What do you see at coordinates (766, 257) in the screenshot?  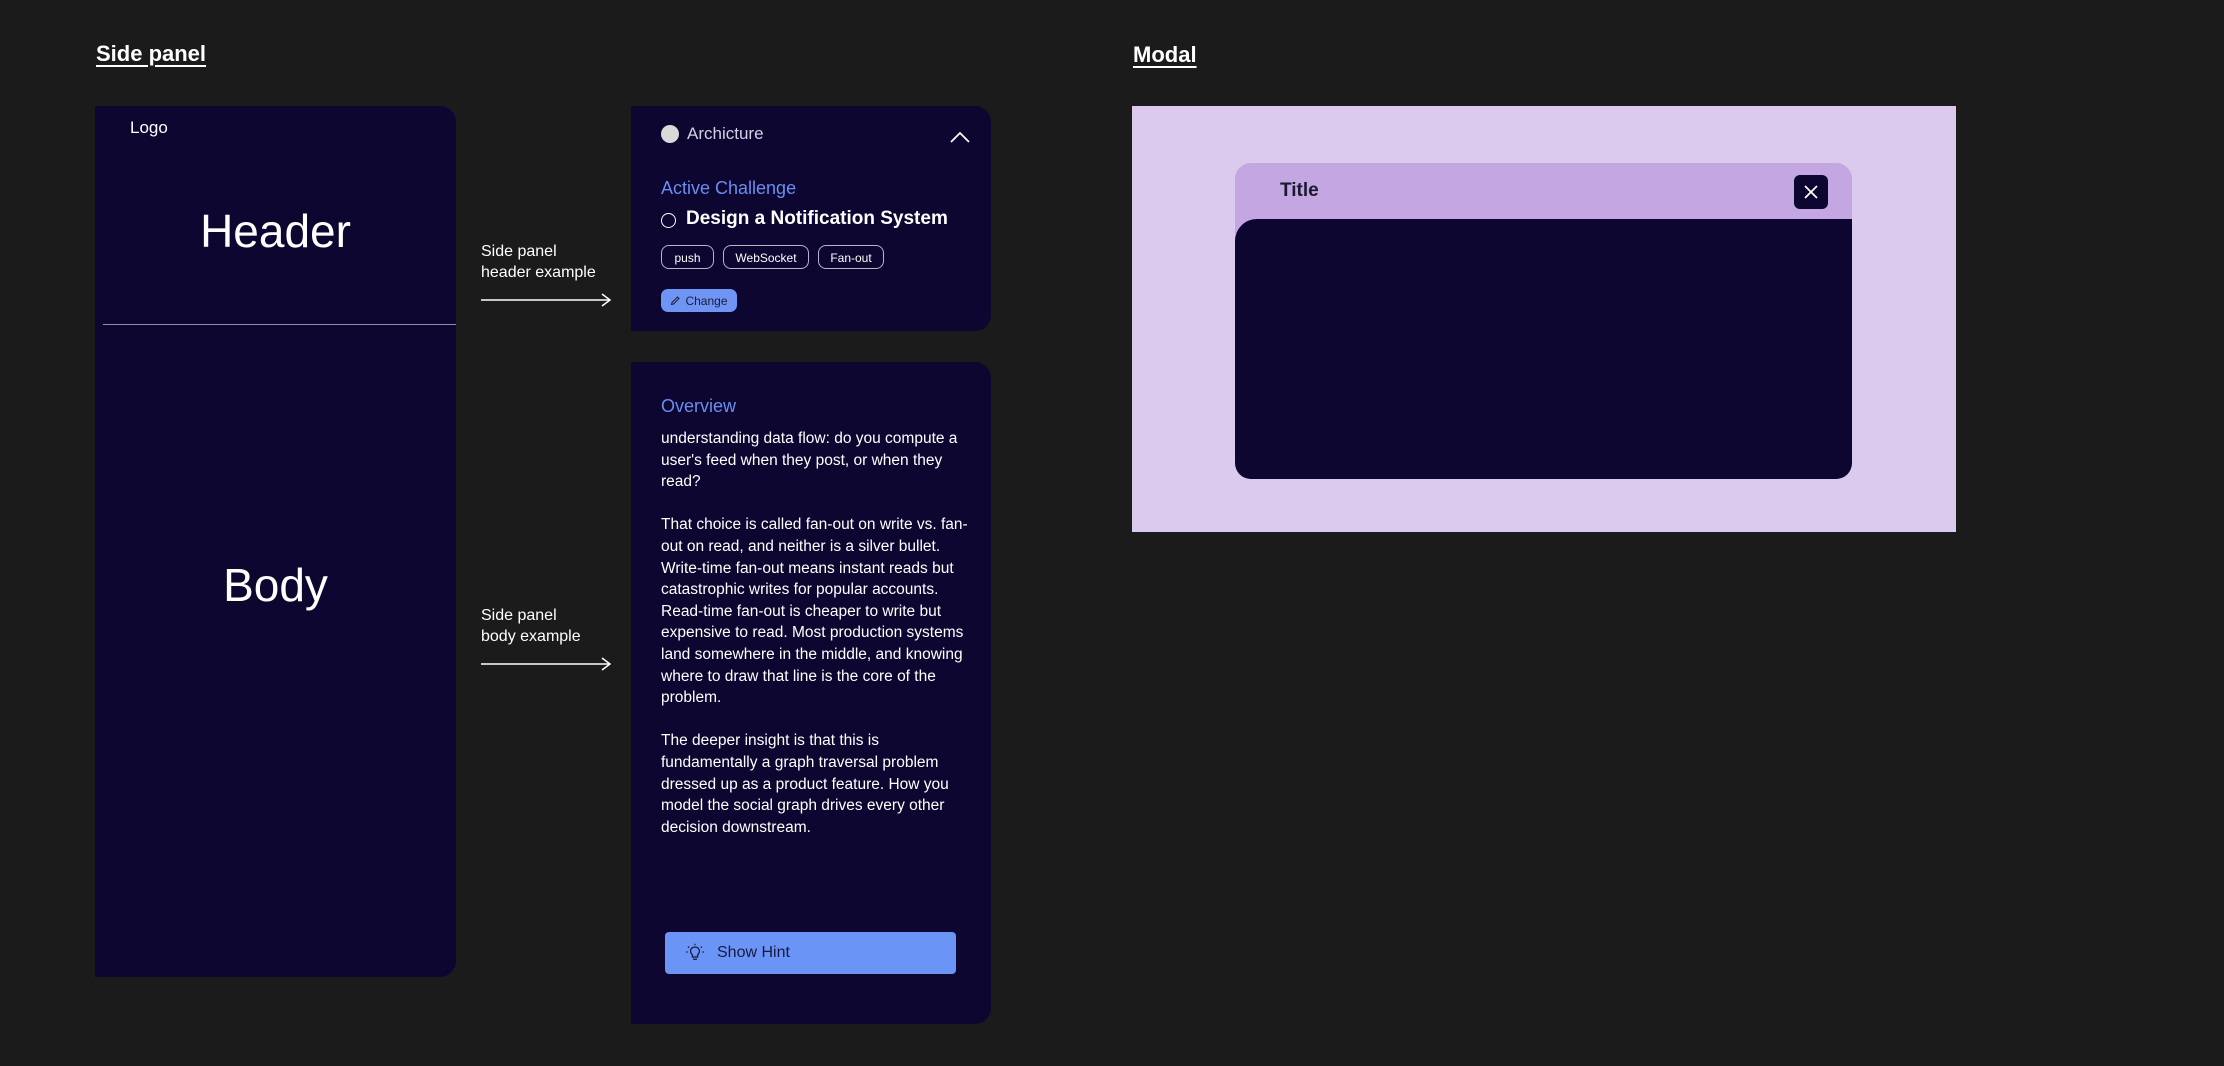 I see `tag-websocket: WebSocket` at bounding box center [766, 257].